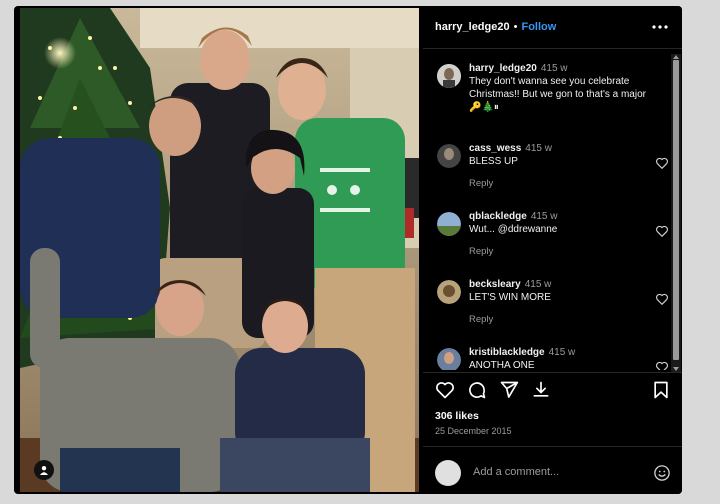 The image size is (720, 504). What do you see at coordinates (510, 297) in the screenshot?
I see `comment-text: LET'S WIN MORE` at bounding box center [510, 297].